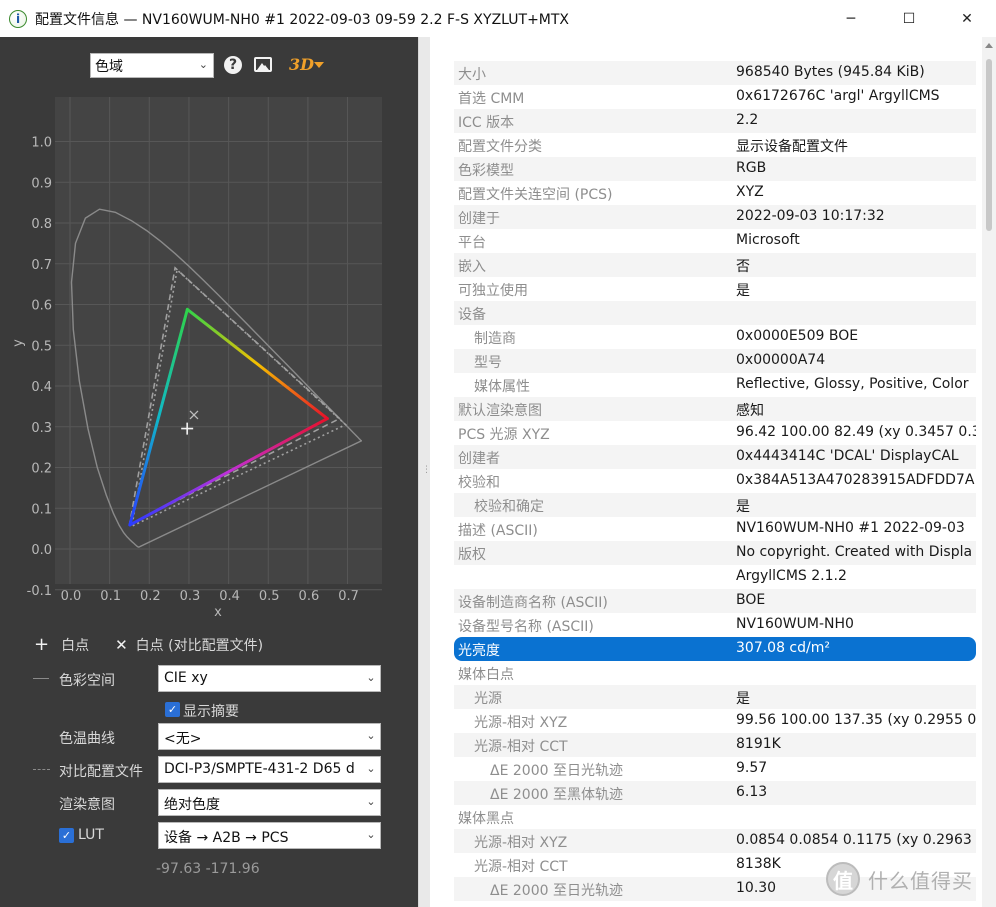  Describe the element at coordinates (190, 596) in the screenshot. I see `x-tick-label: 0.3` at that location.